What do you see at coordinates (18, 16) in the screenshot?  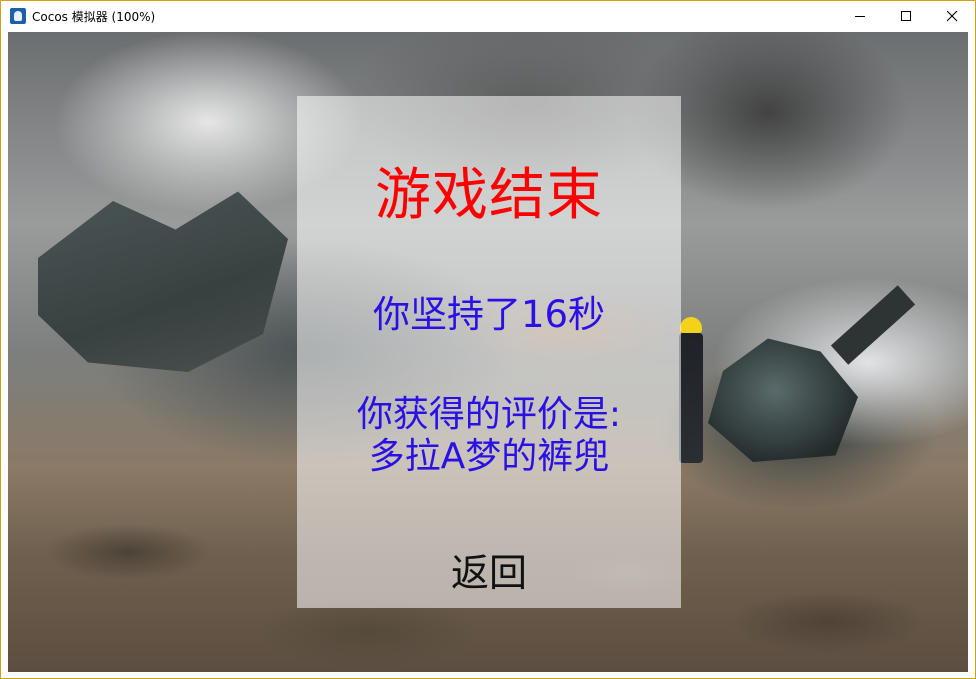 I see `cocos-app-icon` at bounding box center [18, 16].